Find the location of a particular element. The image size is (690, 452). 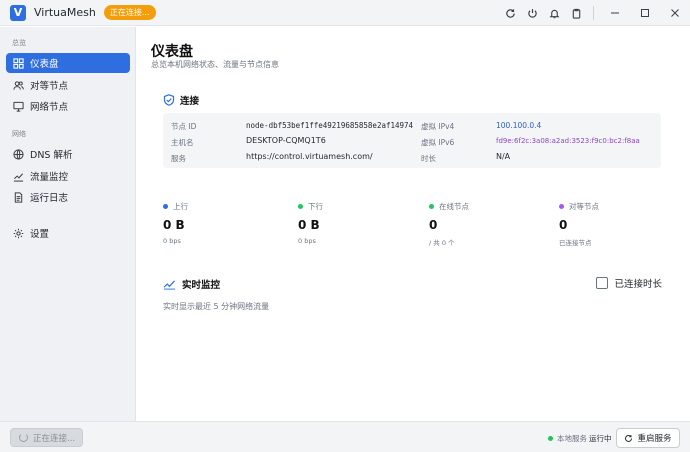

ipv4-value: 100.100.0.4 is located at coordinates (518, 125).